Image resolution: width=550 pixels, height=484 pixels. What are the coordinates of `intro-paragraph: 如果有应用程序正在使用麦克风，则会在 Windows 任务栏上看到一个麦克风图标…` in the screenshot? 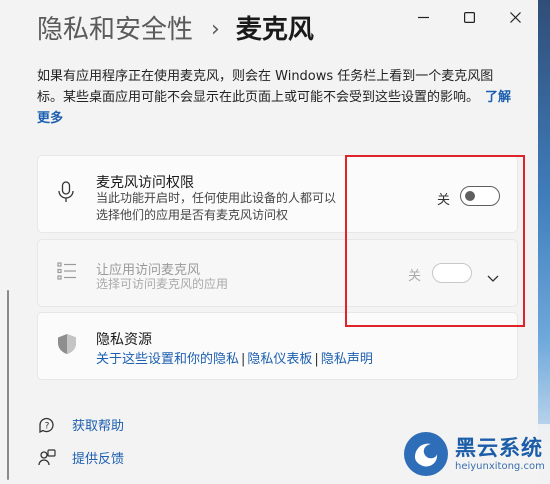 It's located at (277, 97).